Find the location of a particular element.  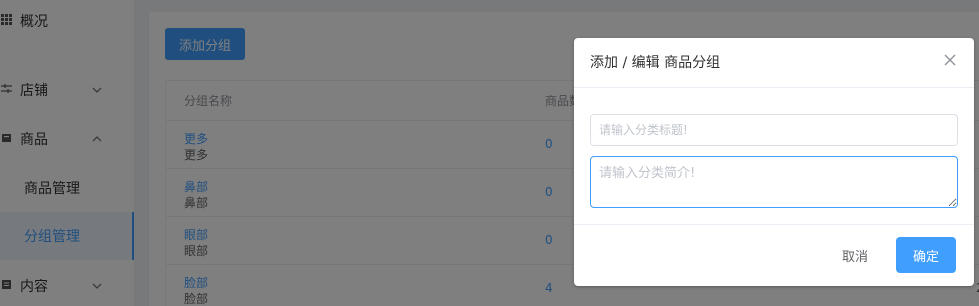

close-icon is located at coordinates (950, 60).